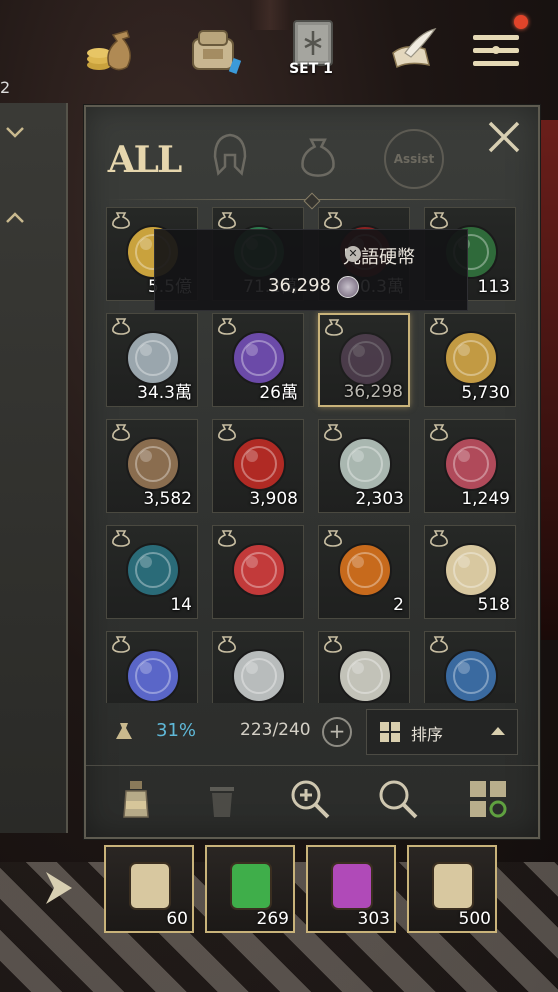 The height and width of the screenshot is (992, 558). Describe the element at coordinates (318, 156) in the screenshot. I see `pouch-icon` at that location.